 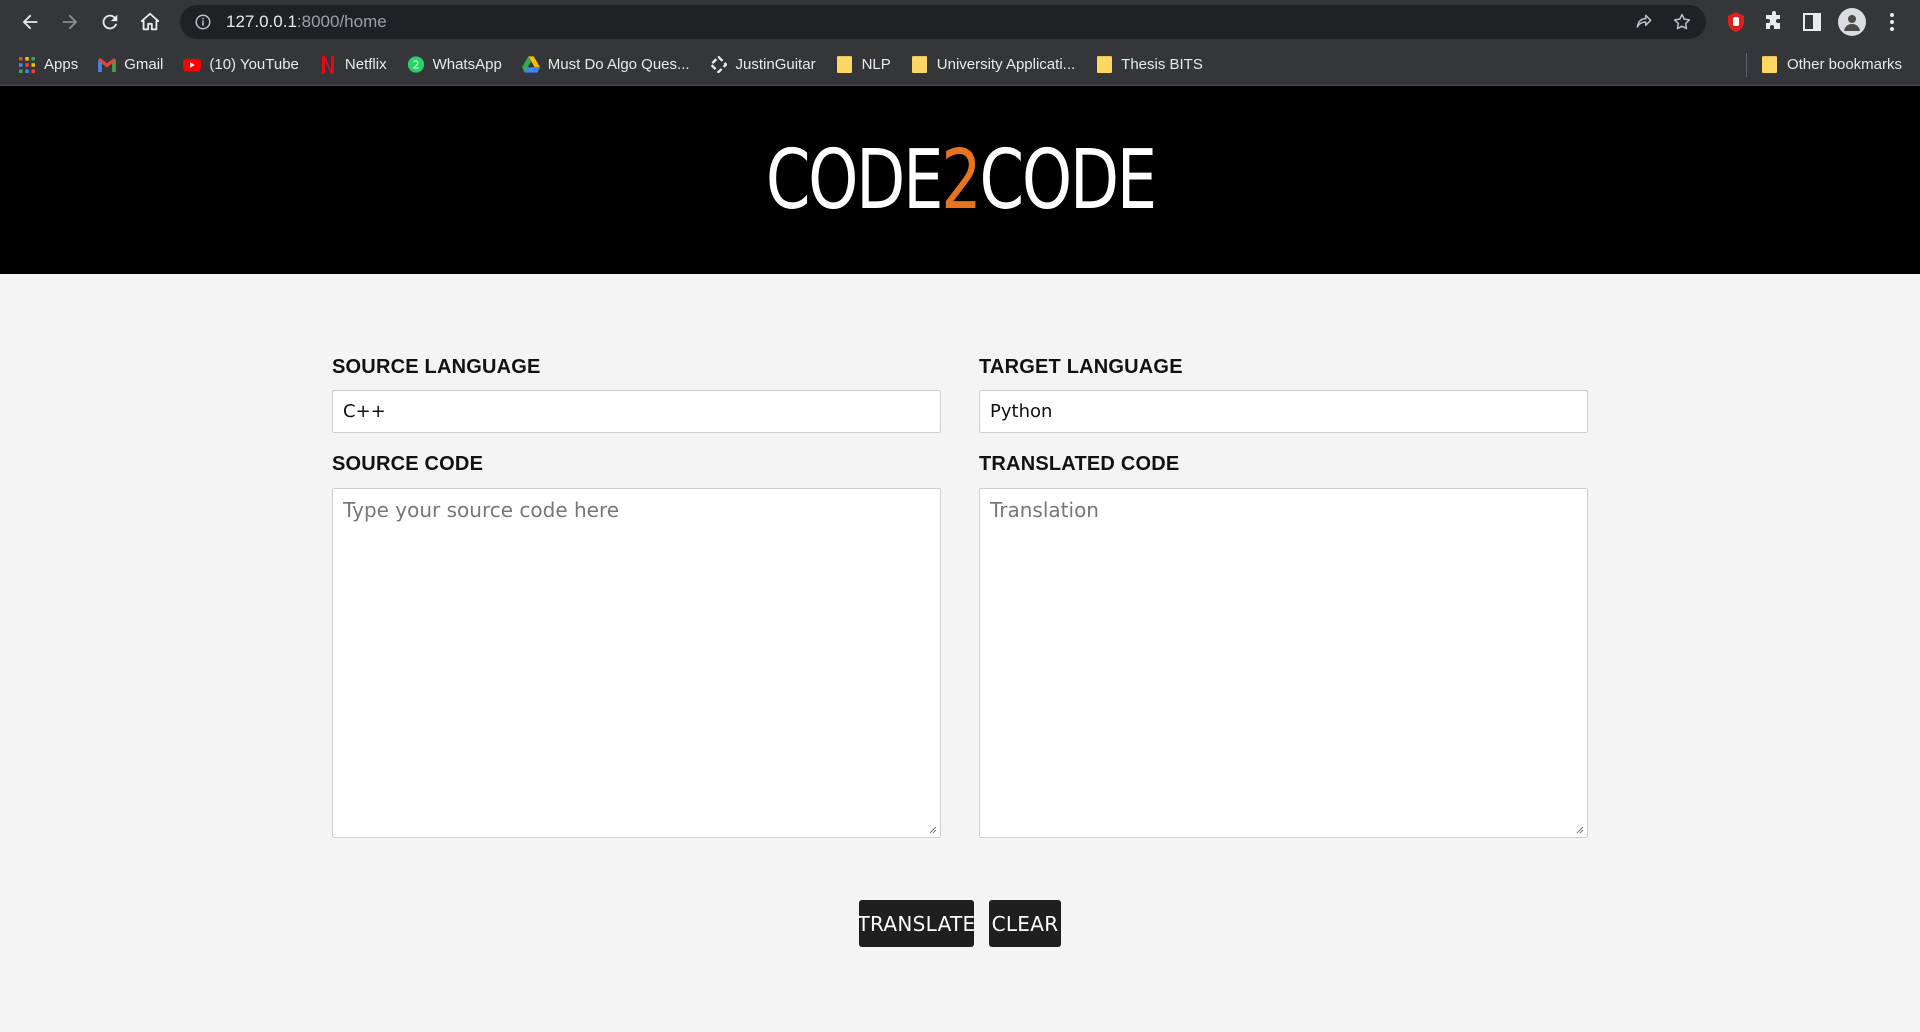 I want to click on bookmark-other-bookmarks: Other bookmarks, so click(x=1831, y=65).